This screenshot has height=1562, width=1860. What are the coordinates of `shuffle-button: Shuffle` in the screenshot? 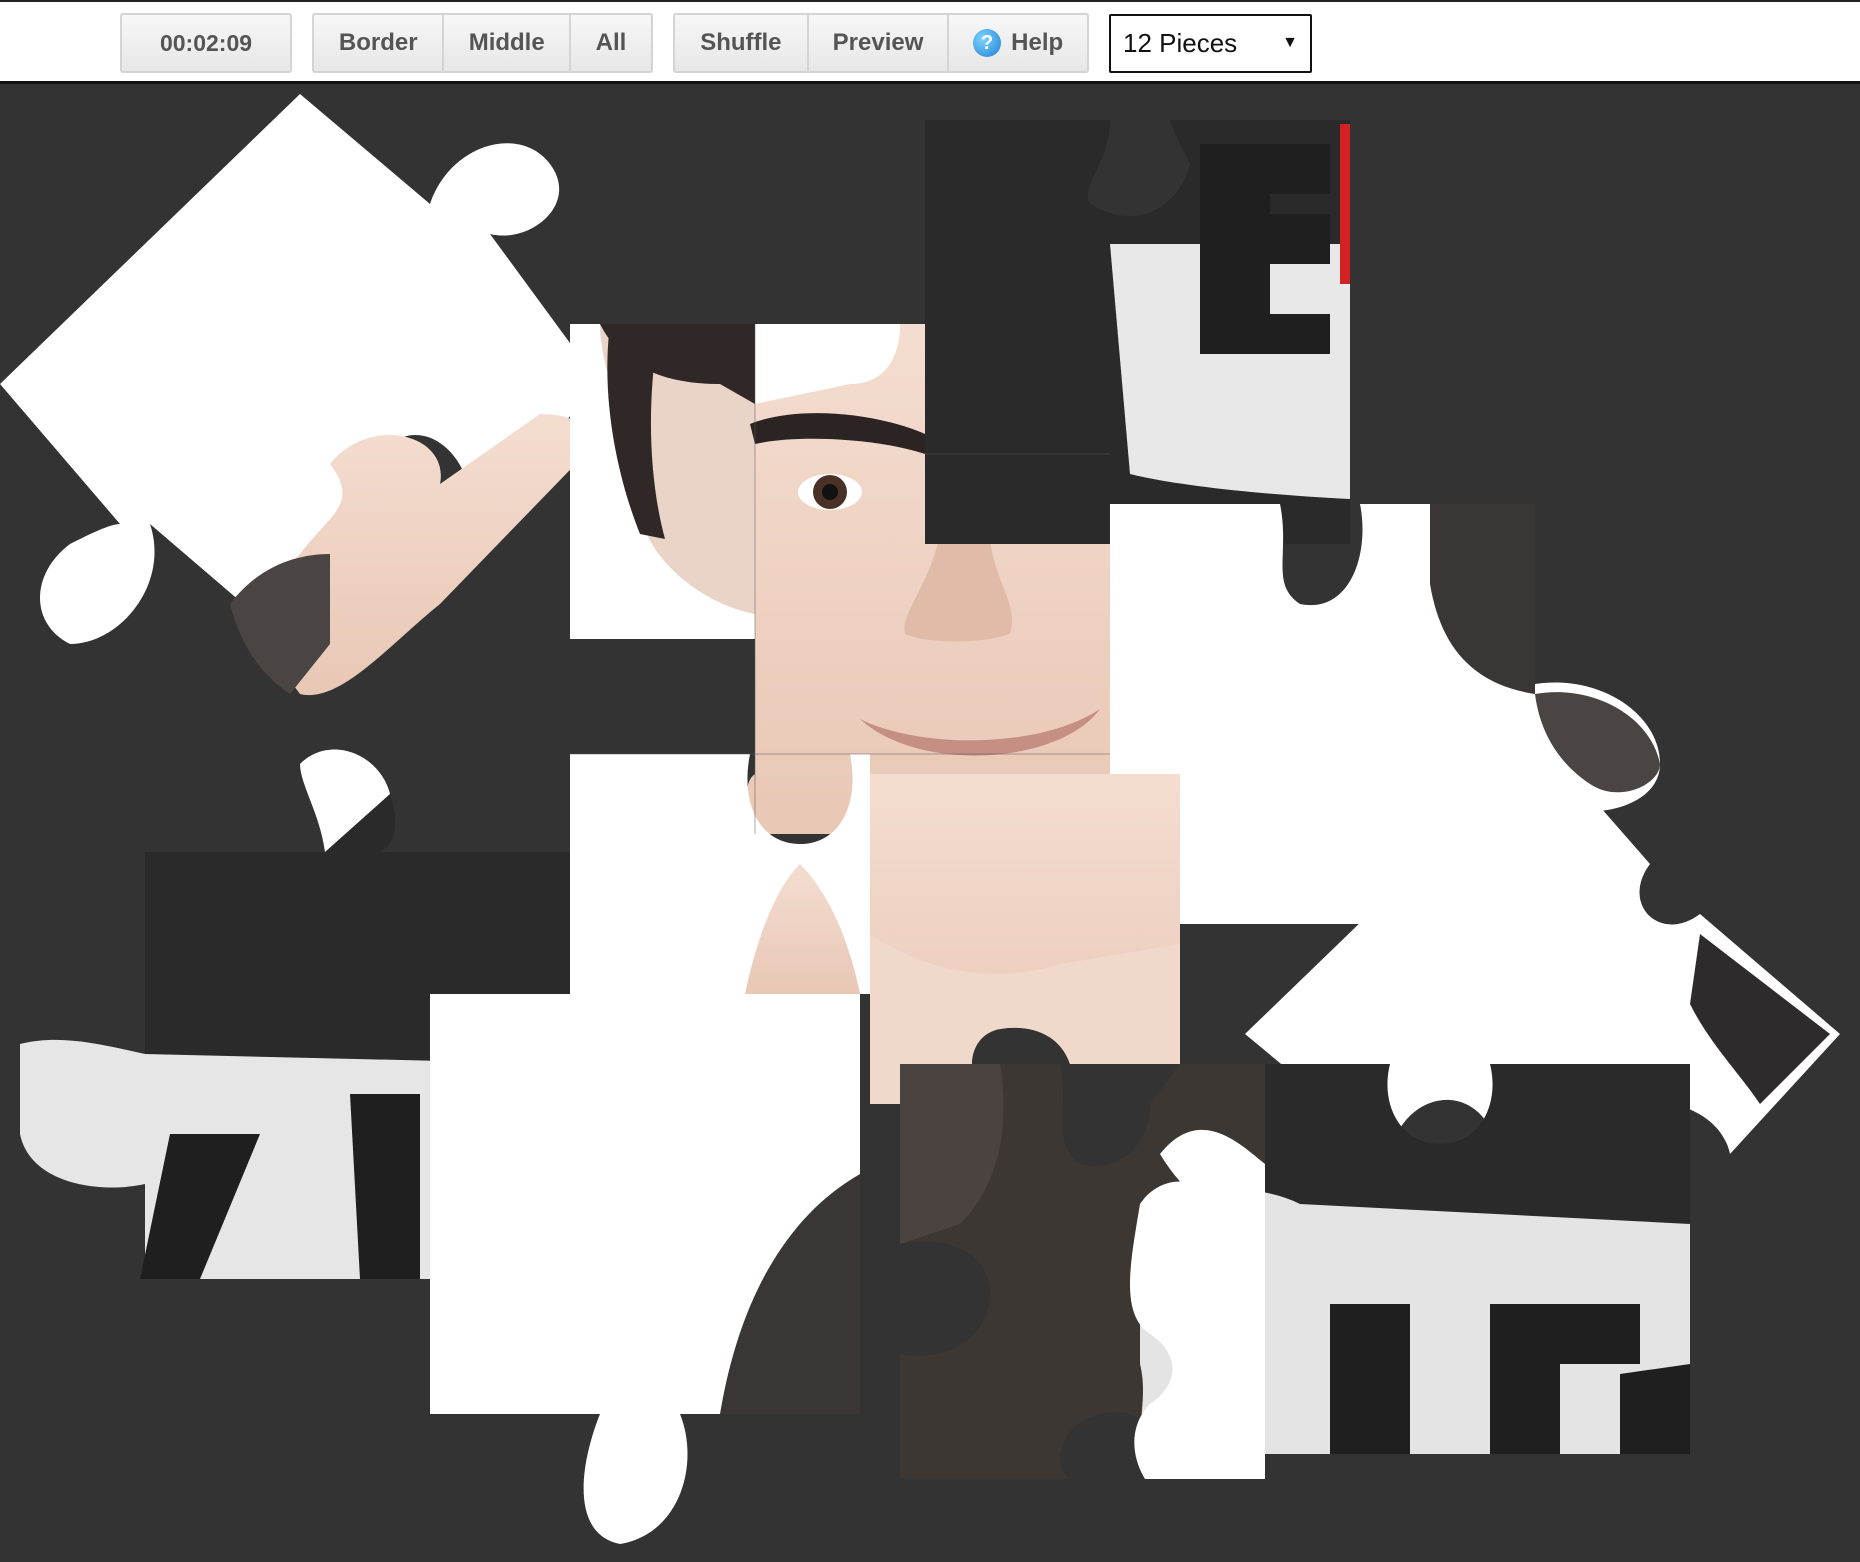 It's located at (741, 43).